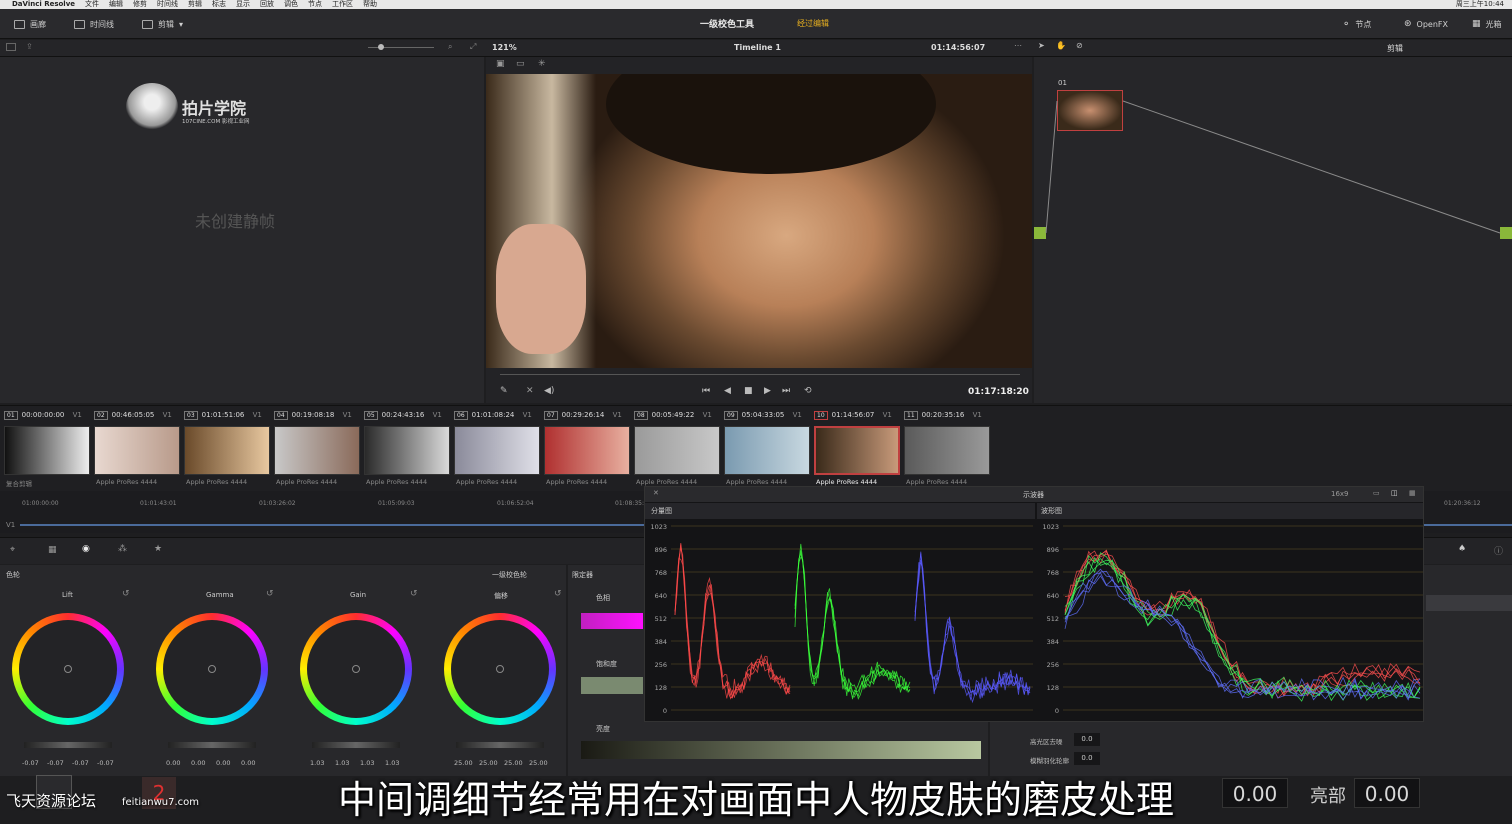 This screenshot has height=824, width=1512. Describe the element at coordinates (116, 4) in the screenshot. I see `mac-menu-item: 编辑` at that location.